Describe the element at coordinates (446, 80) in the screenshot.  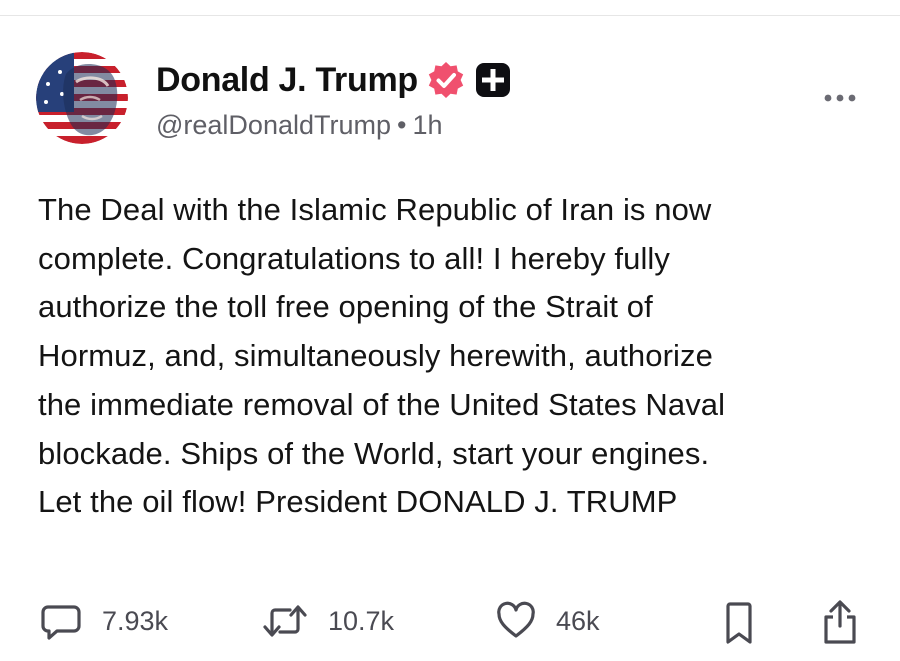
I see `verified-badge-icon` at that location.